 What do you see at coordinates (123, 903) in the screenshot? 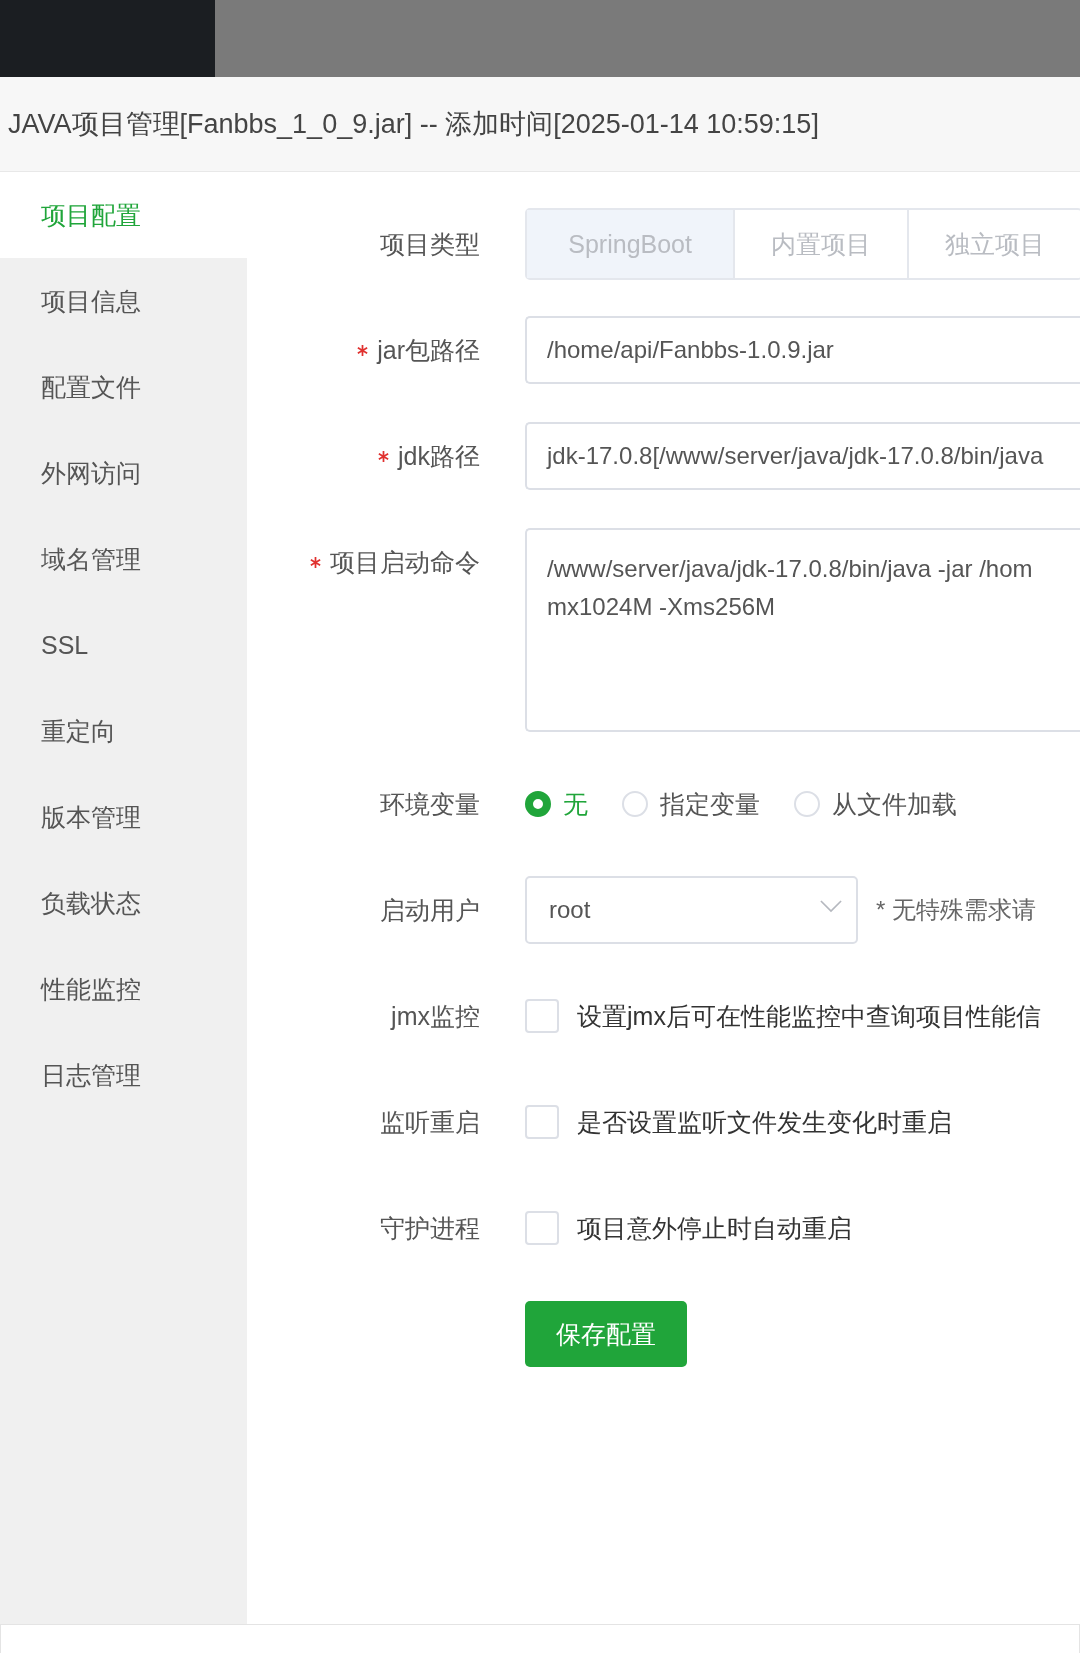
I see `sidebar-item: 负载状态` at bounding box center [123, 903].